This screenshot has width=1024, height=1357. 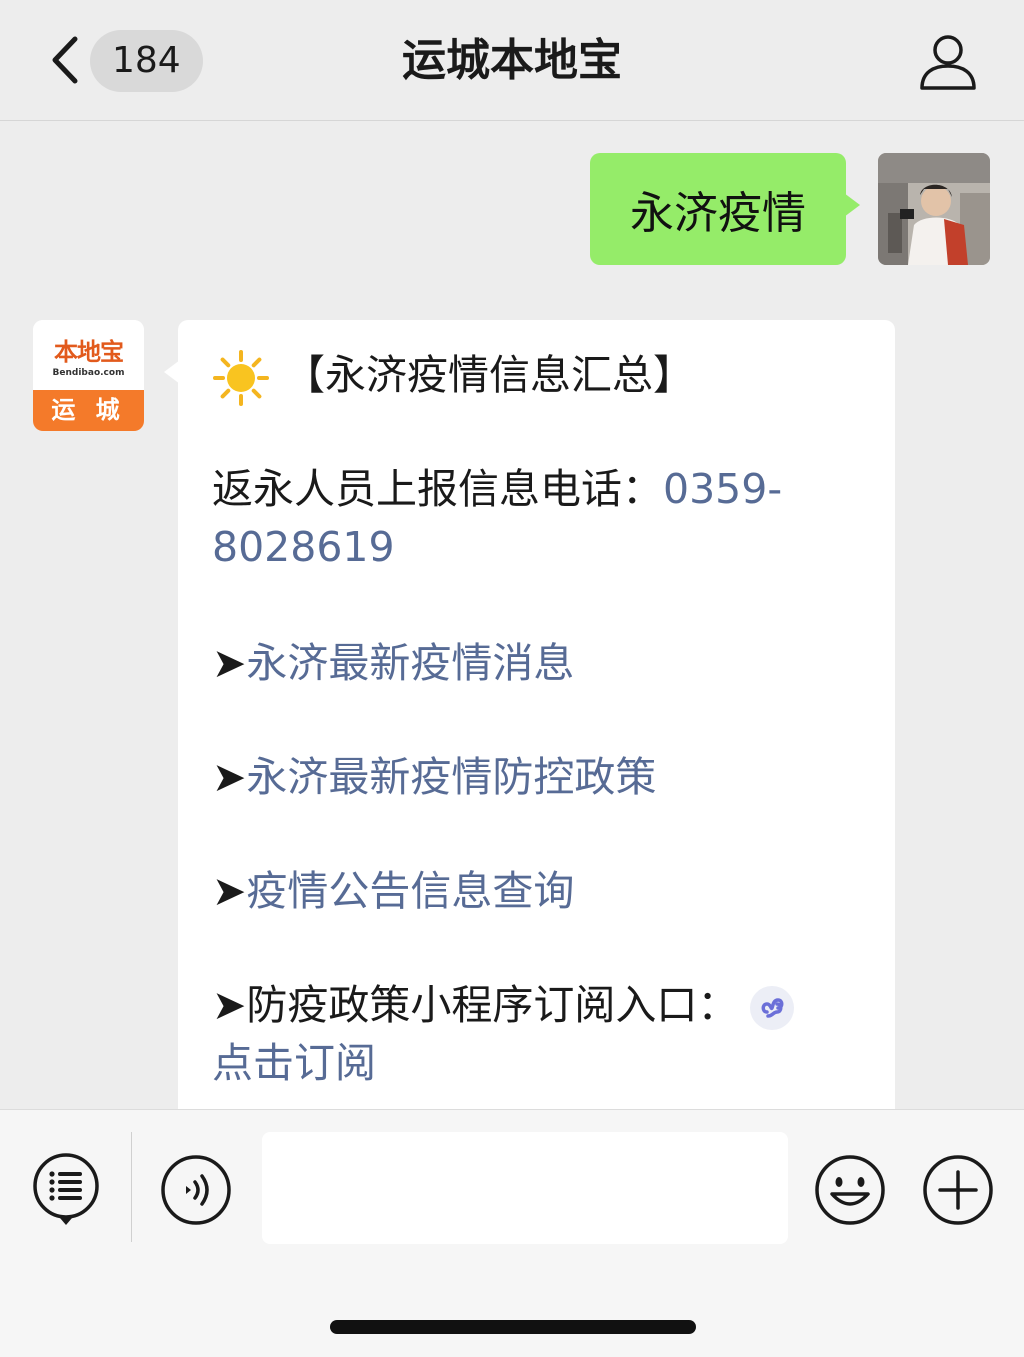 I want to click on phone-label: 返永人员上报信息电话：, so click(x=437, y=489).